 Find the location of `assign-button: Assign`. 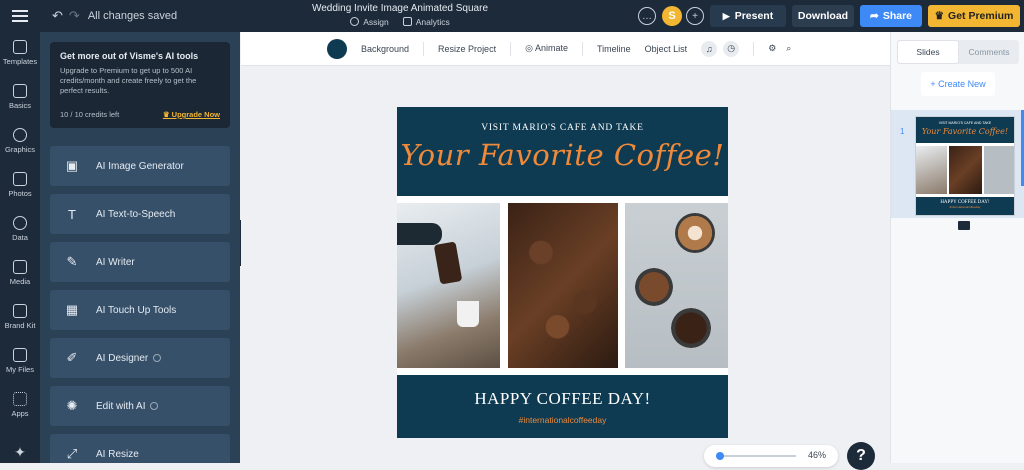

assign-button: Assign is located at coordinates (369, 22).